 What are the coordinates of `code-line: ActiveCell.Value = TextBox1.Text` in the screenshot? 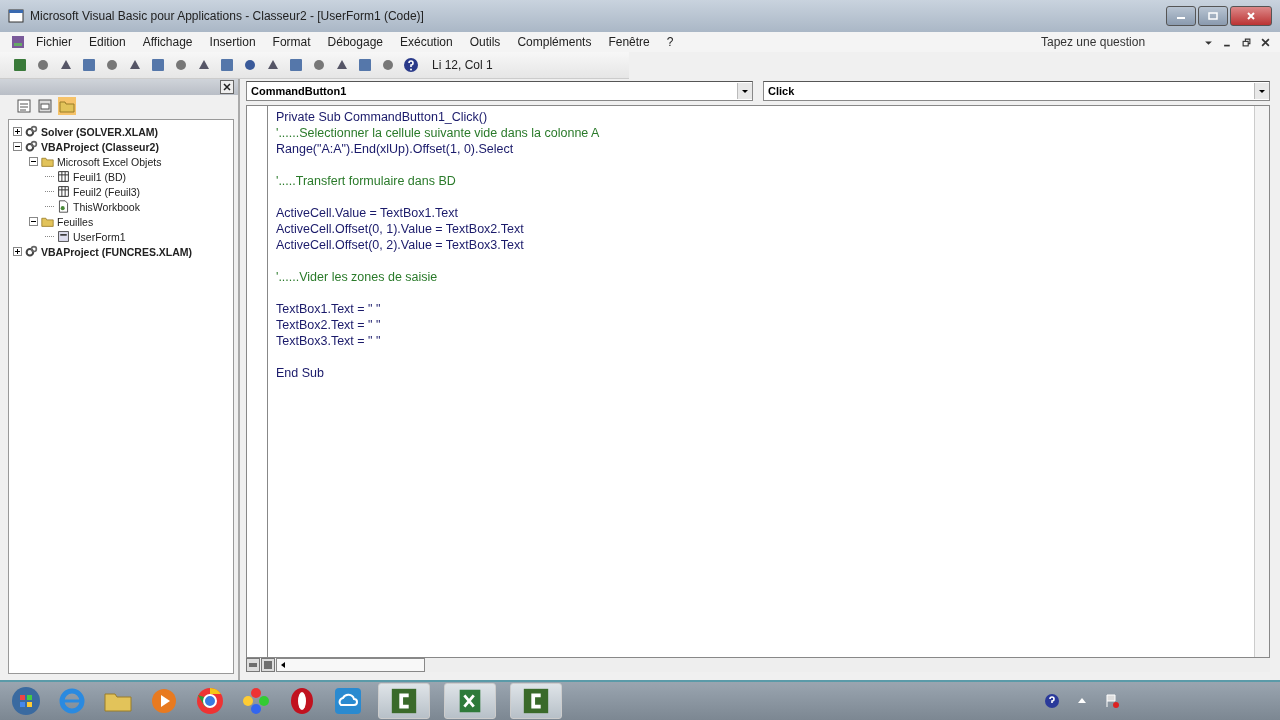 It's located at (367, 213).